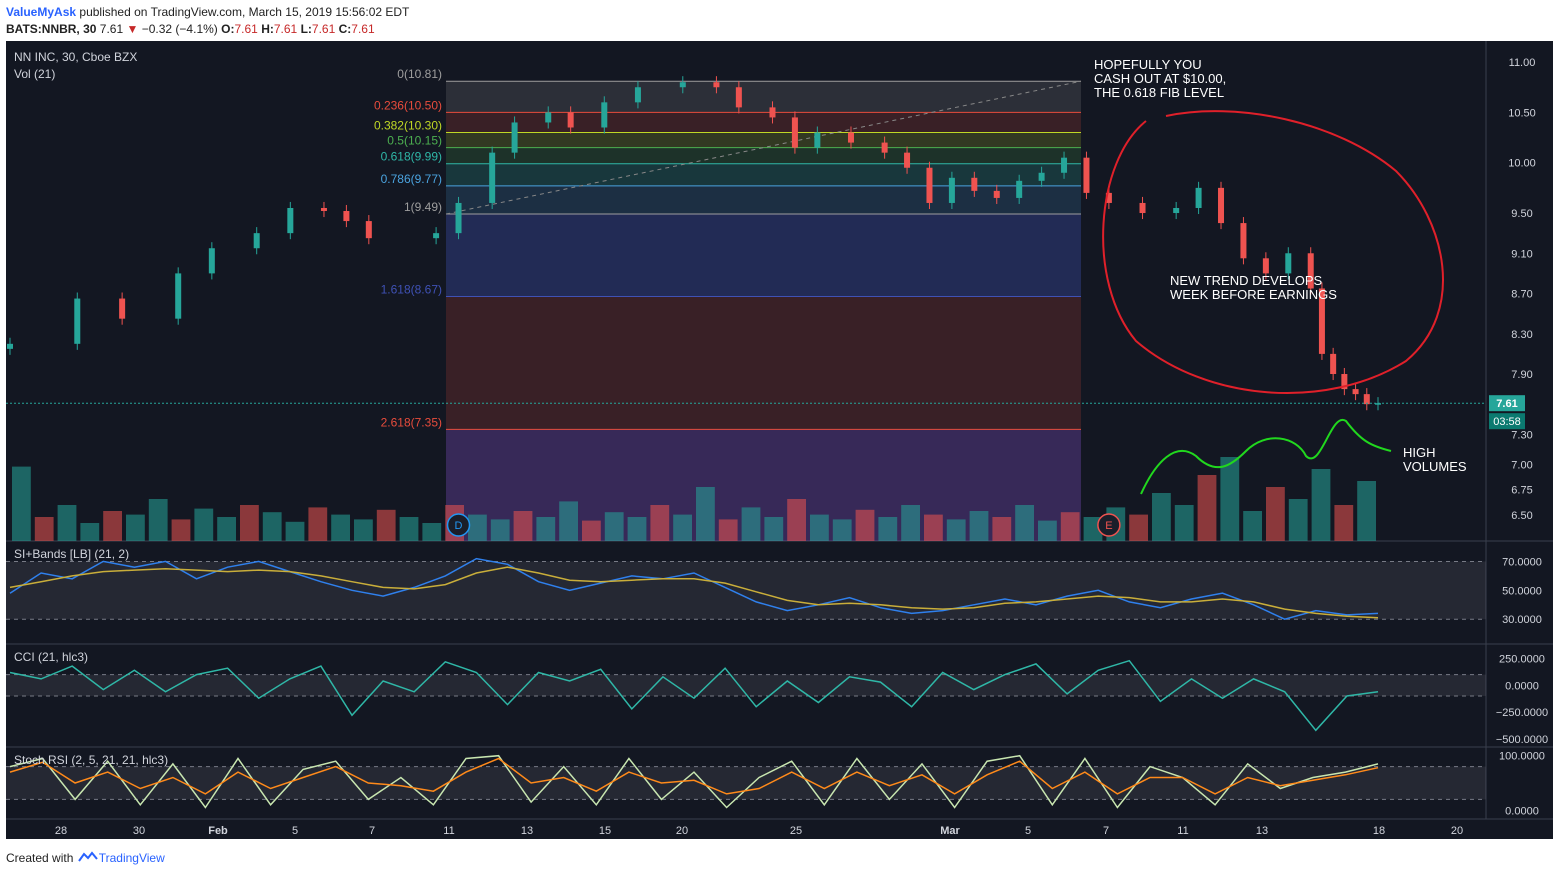  Describe the element at coordinates (61, 831) in the screenshot. I see `time-tick: 28` at that location.